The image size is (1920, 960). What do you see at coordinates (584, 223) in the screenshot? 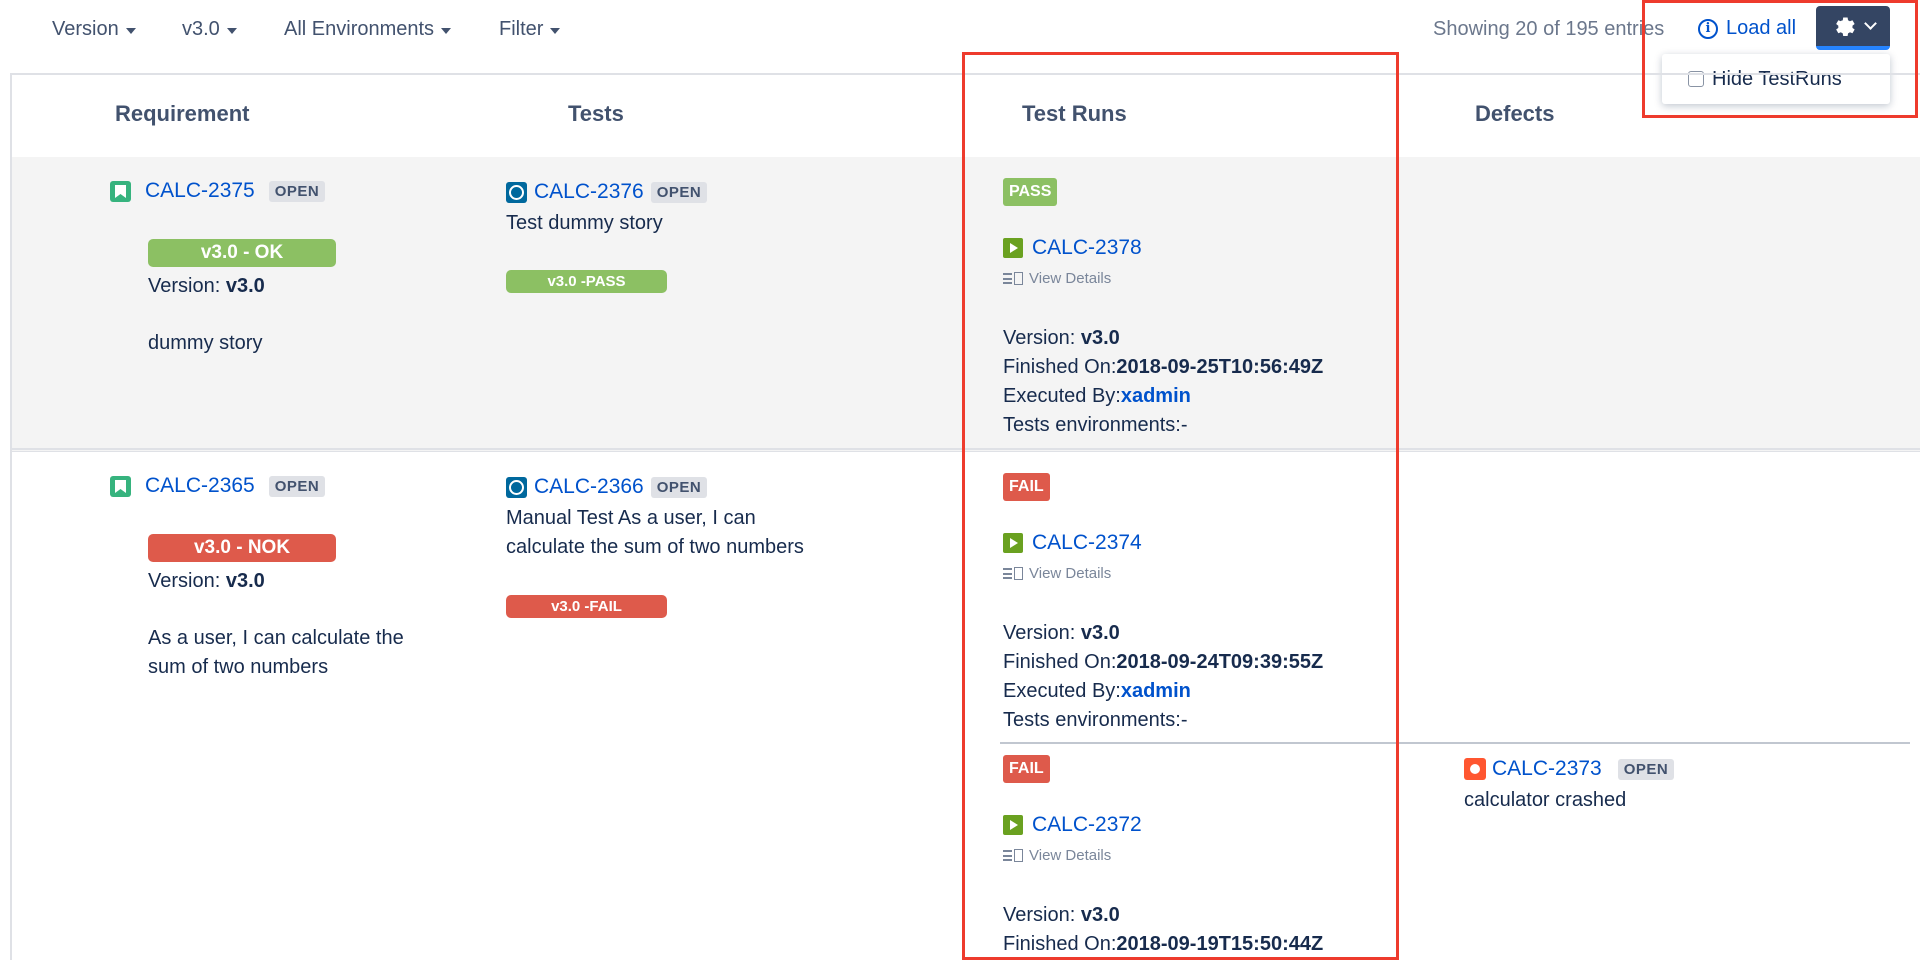
I see `test-summary: Test dummy story` at bounding box center [584, 223].